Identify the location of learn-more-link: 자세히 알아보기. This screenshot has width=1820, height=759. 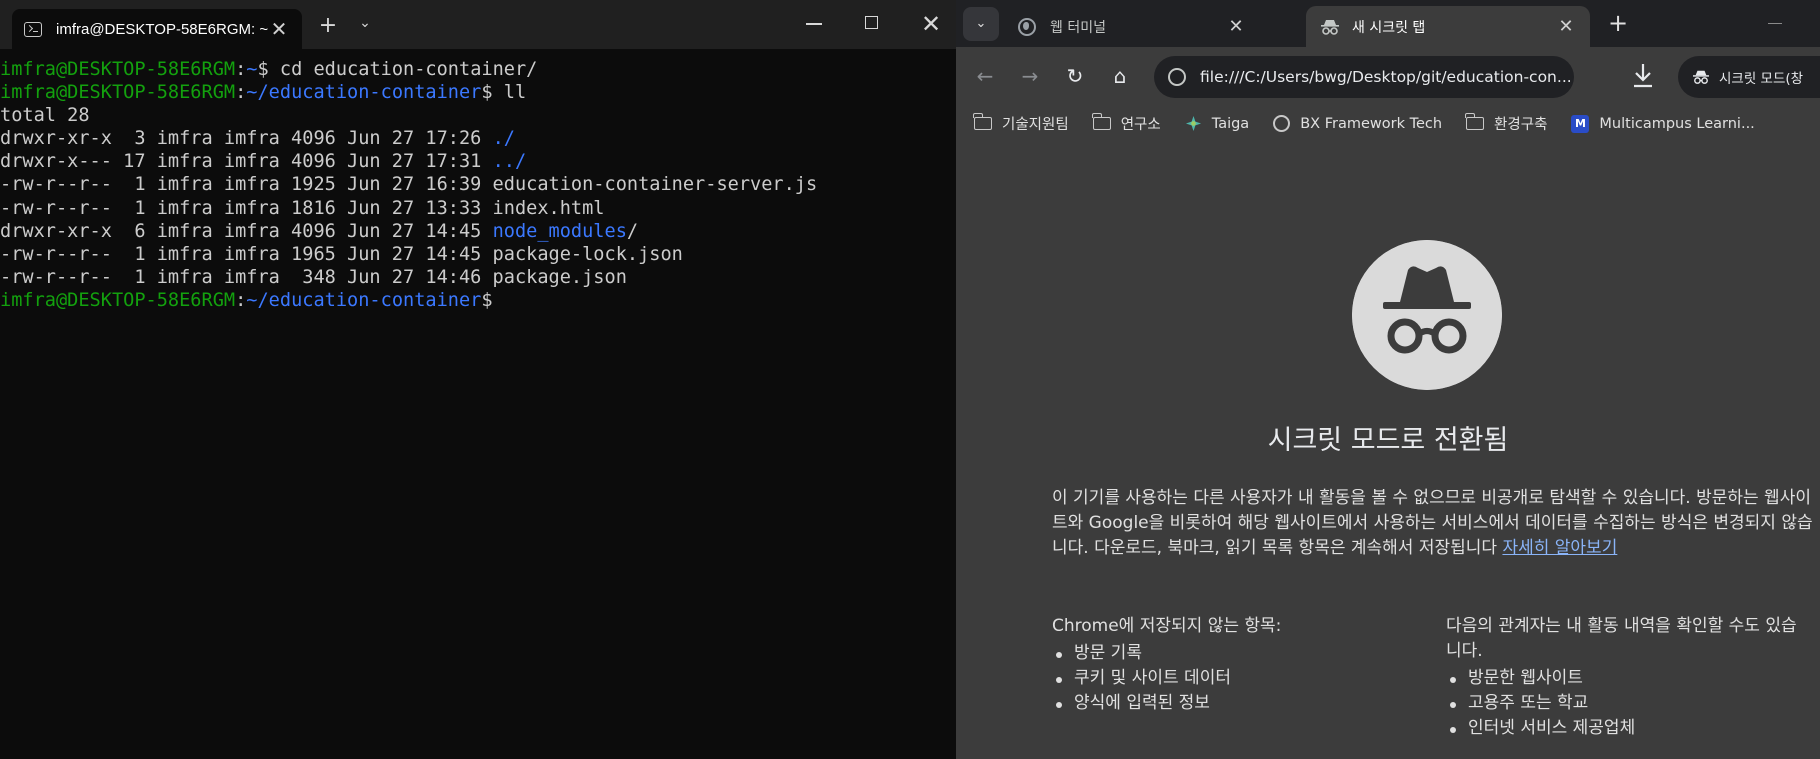
(1559, 548).